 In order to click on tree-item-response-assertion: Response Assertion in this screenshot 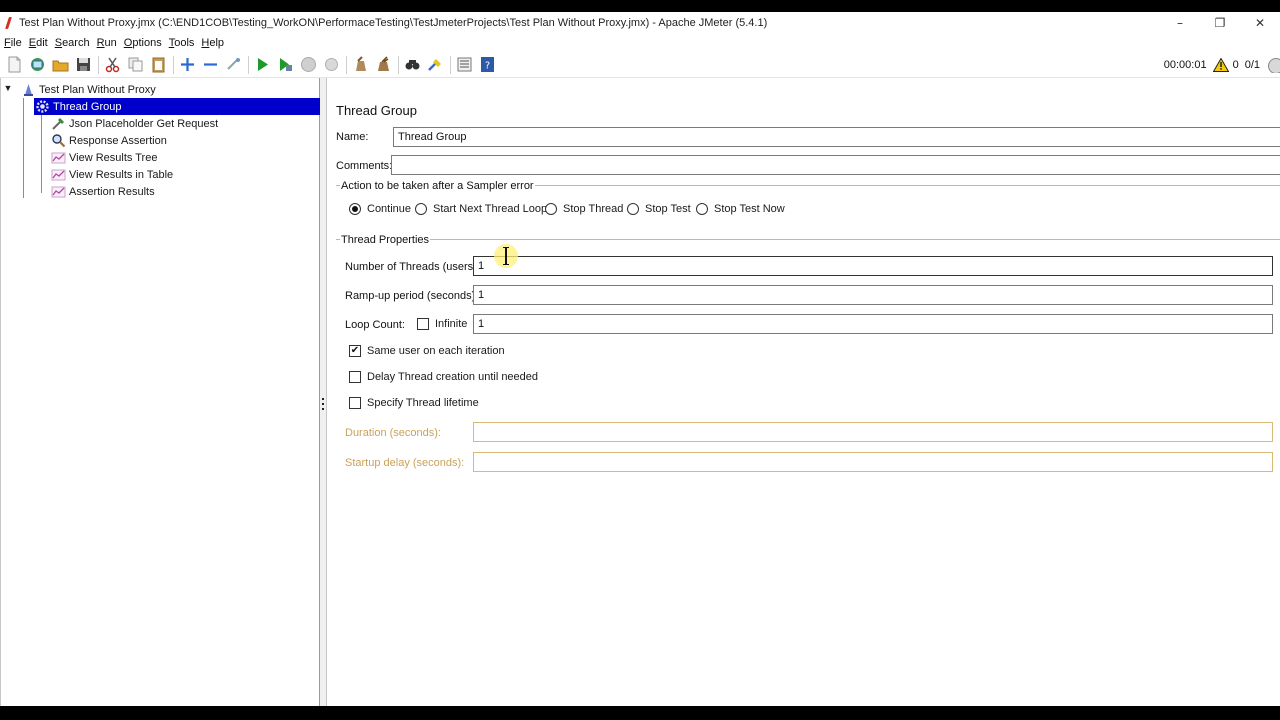, I will do `click(109, 140)`.